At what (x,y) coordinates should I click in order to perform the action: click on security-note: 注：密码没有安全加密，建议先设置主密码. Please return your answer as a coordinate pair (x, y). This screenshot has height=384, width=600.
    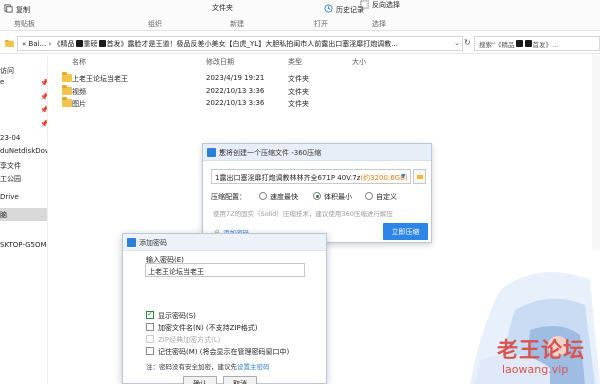
    Looking at the image, I should click on (208, 366).